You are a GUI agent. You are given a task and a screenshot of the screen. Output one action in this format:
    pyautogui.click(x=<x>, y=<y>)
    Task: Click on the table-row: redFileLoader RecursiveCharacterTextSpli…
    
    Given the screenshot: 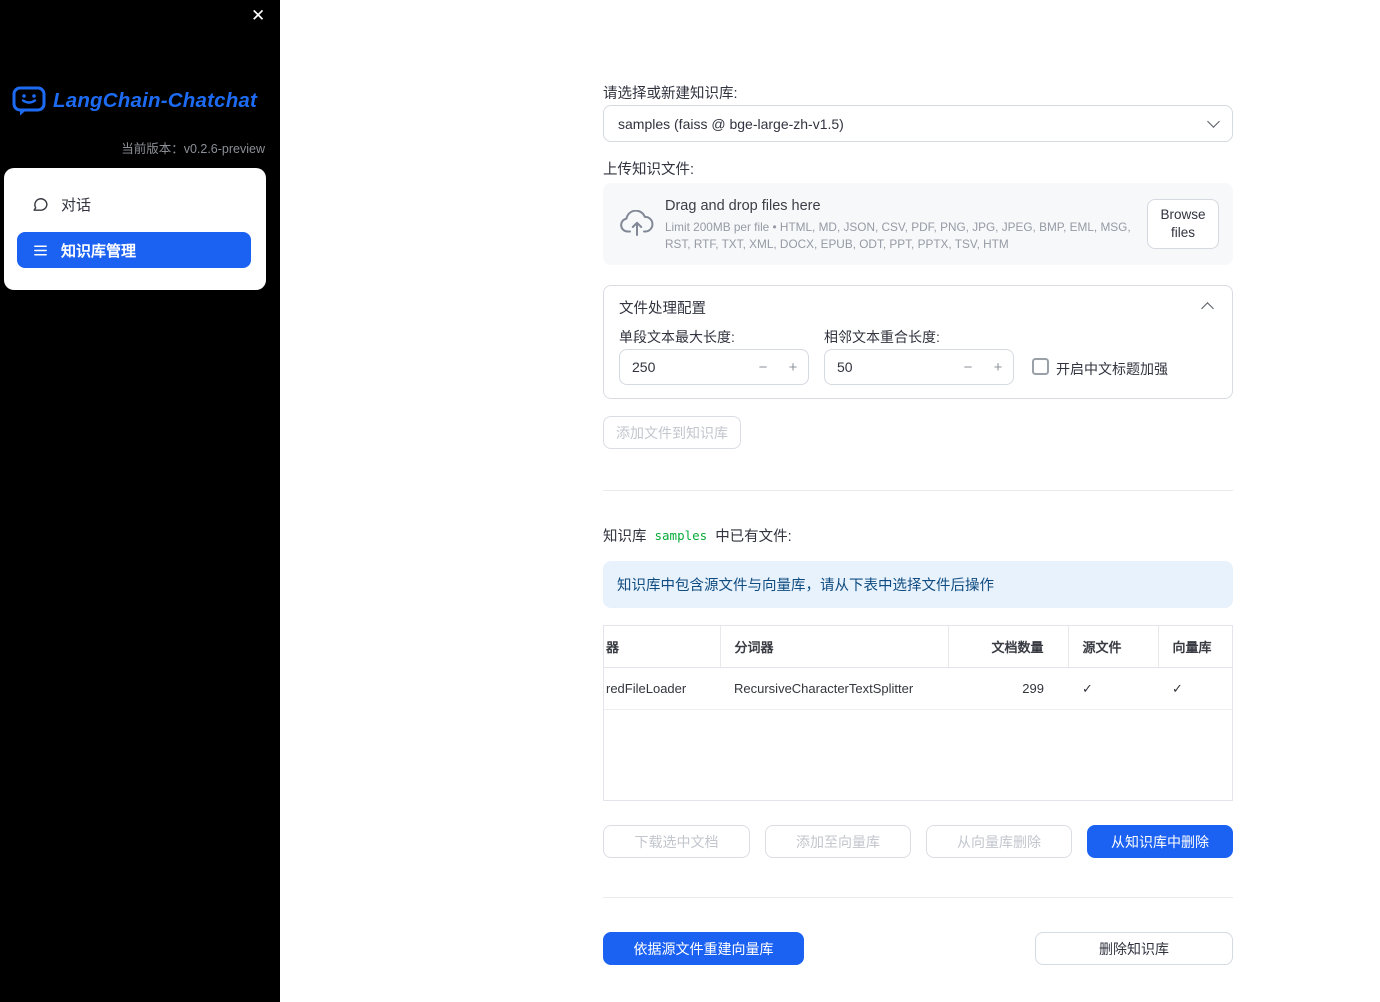 What is the action you would take?
    pyautogui.click(x=918, y=688)
    